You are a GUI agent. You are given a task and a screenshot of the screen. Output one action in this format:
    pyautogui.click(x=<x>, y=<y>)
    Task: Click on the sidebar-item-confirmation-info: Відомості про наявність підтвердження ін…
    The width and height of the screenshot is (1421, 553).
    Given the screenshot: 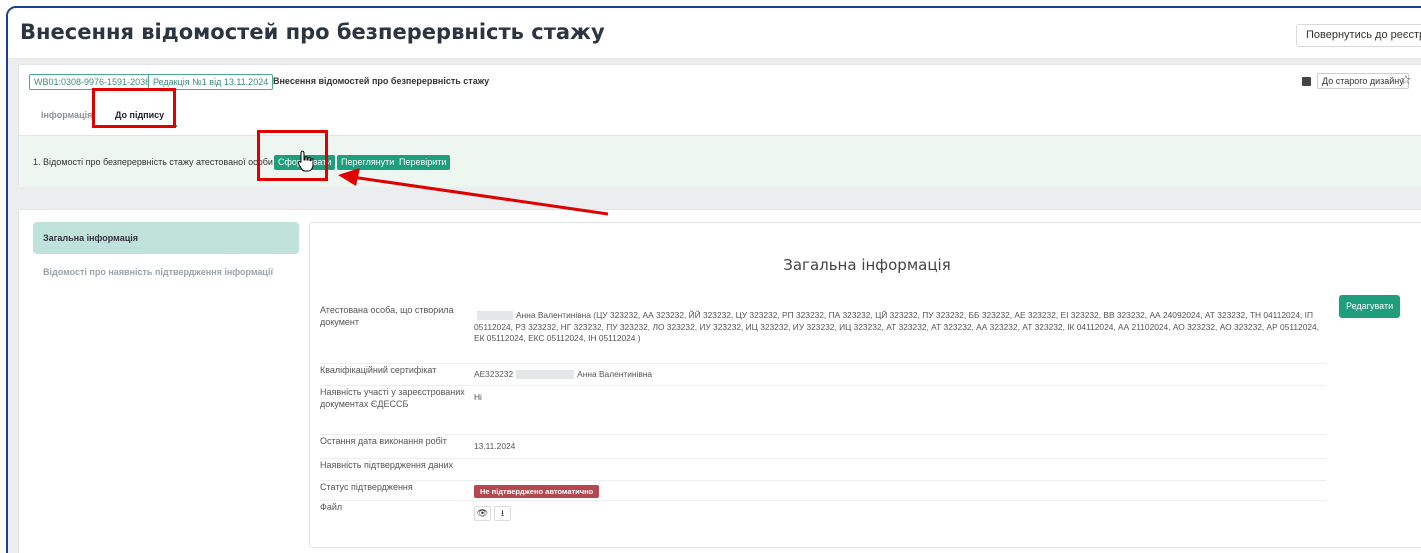 What is the action you would take?
    pyautogui.click(x=158, y=272)
    